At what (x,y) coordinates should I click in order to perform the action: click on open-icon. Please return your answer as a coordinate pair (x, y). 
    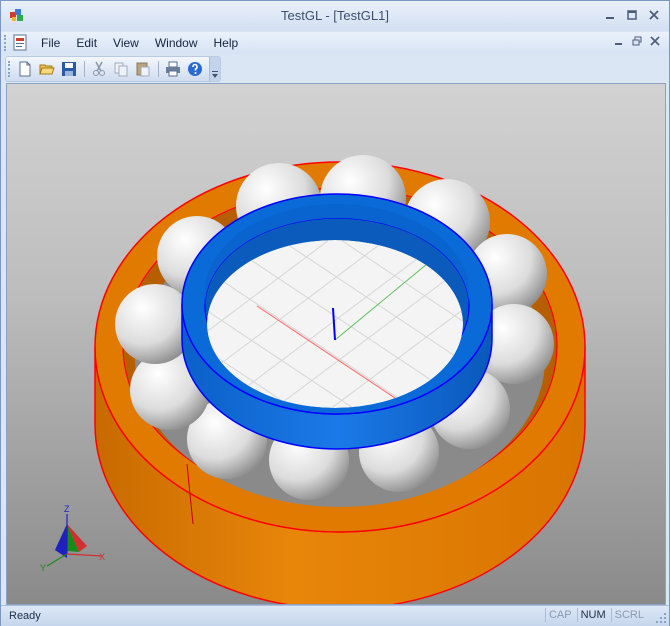
    Looking at the image, I should click on (47, 69).